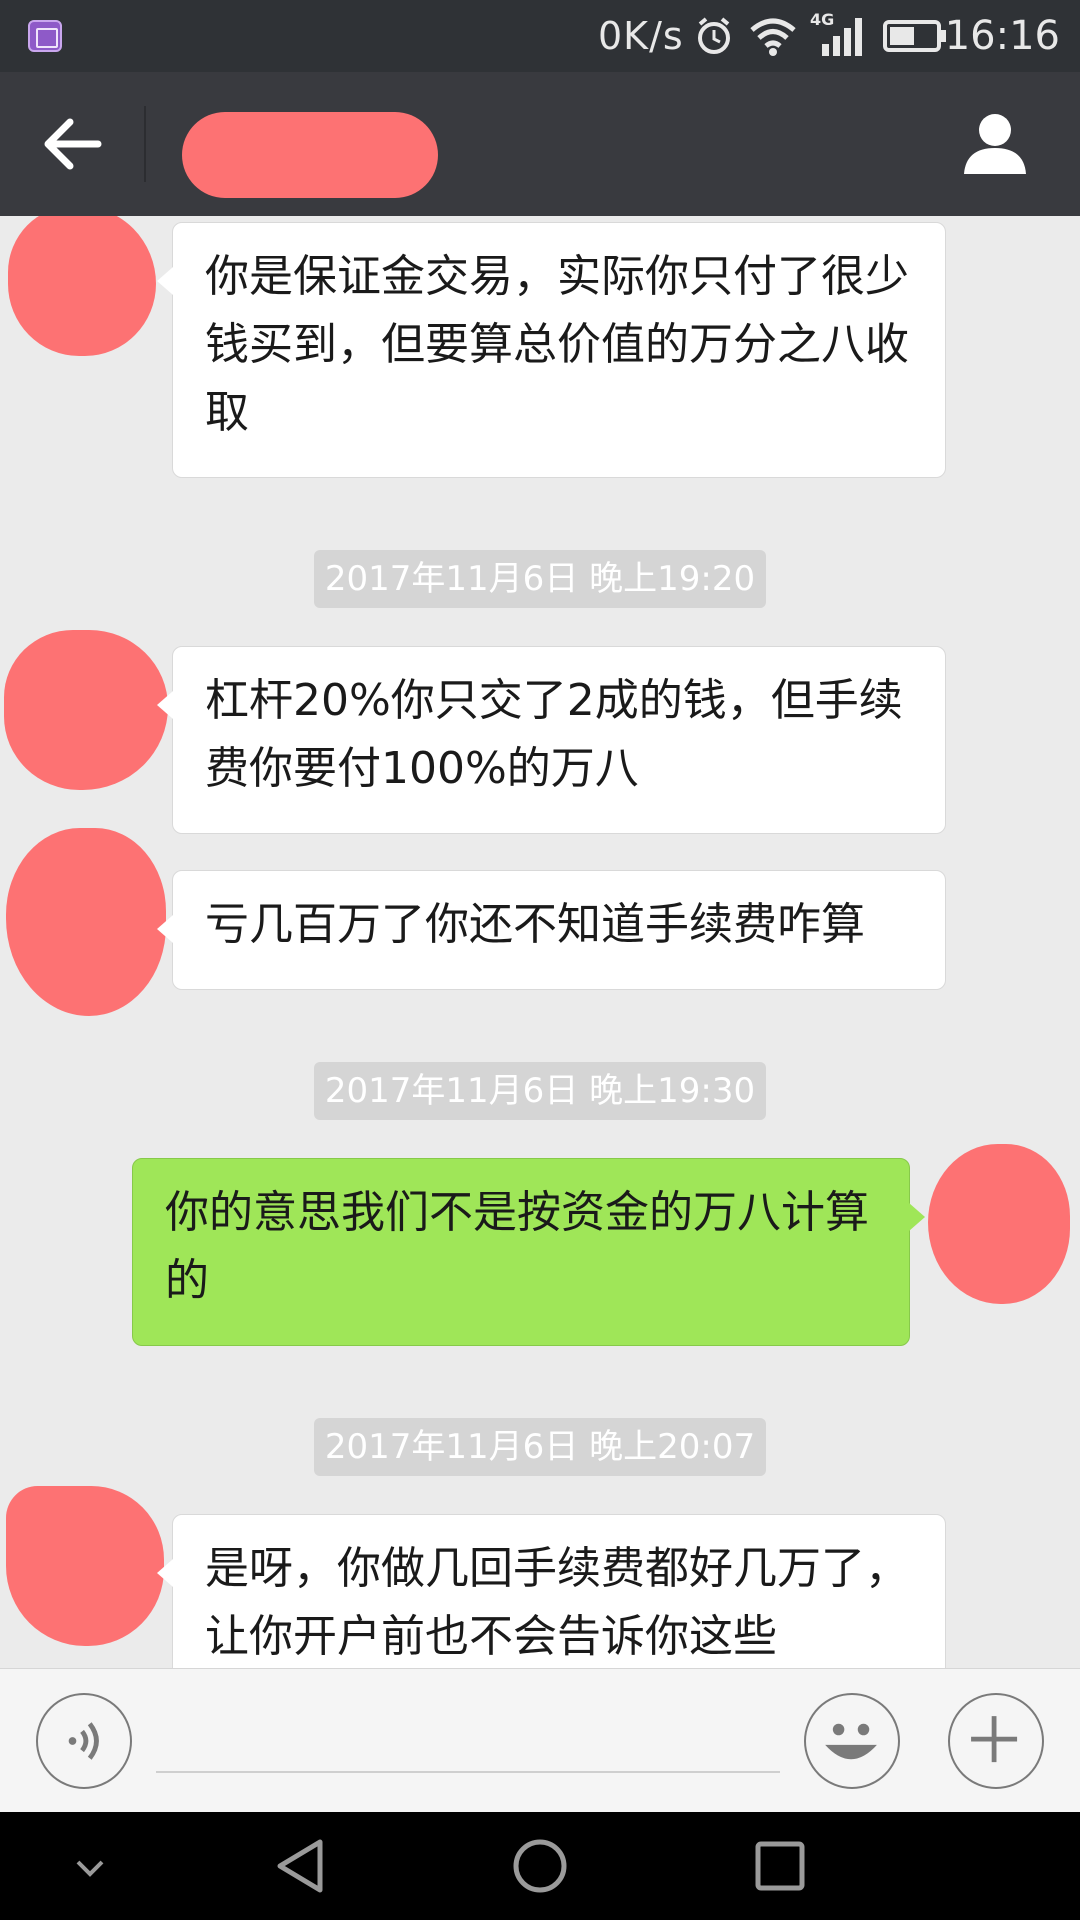 This screenshot has height=1920, width=1080. I want to click on battery-icon, so click(914, 36).